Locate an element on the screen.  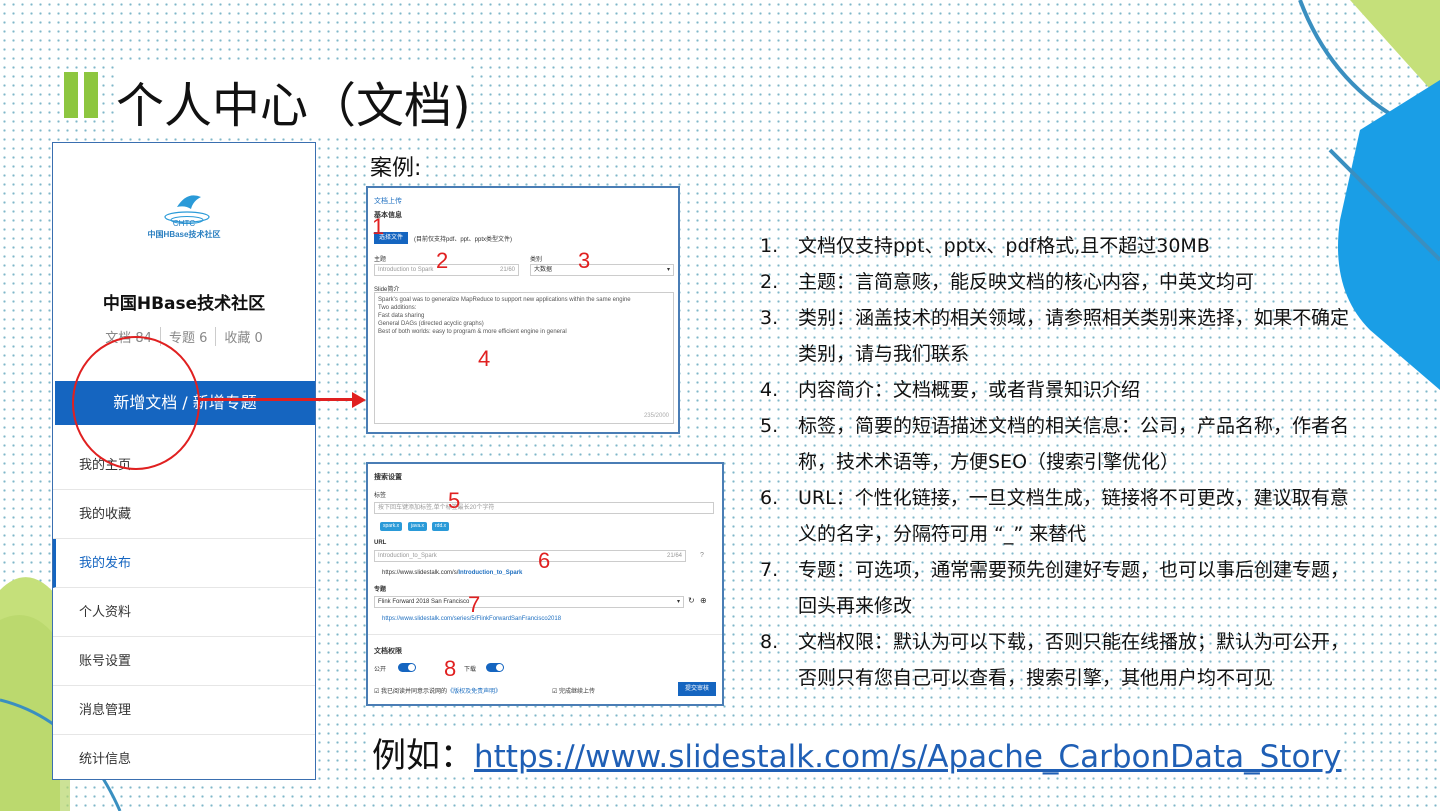
sidebar-item-publish: 我的发布 is located at coordinates (184, 563).